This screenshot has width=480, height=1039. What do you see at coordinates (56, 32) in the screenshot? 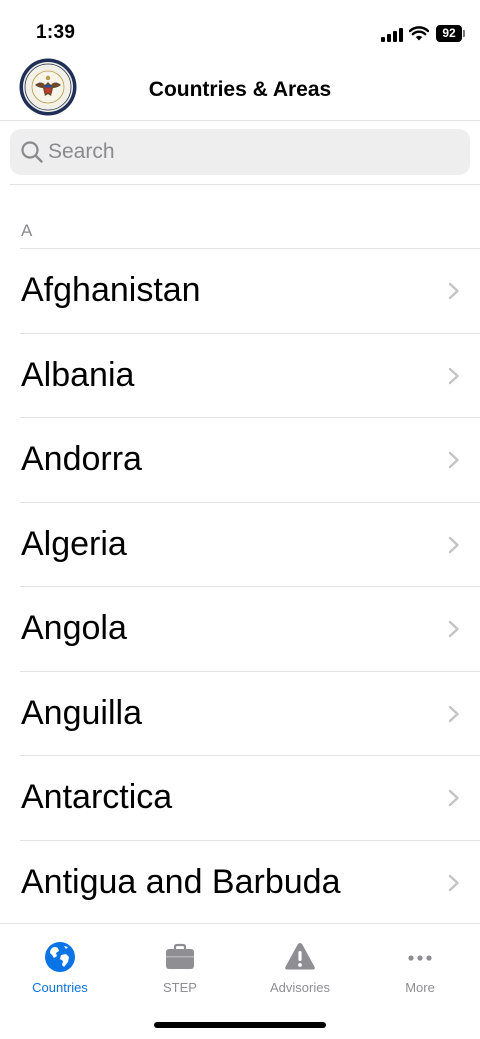
I see `status-time: 1:39` at bounding box center [56, 32].